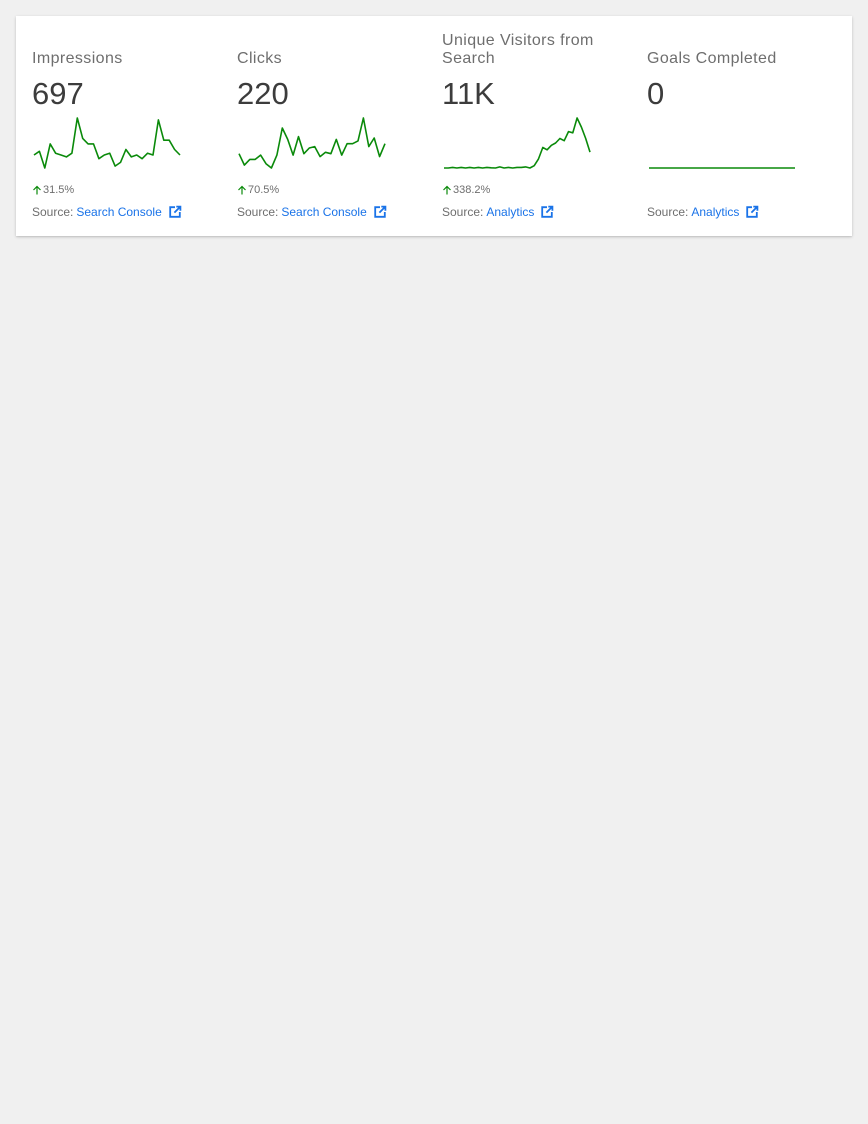 This screenshot has width=868, height=1124. What do you see at coordinates (264, 190) in the screenshot?
I see `change-value: 70.5%` at bounding box center [264, 190].